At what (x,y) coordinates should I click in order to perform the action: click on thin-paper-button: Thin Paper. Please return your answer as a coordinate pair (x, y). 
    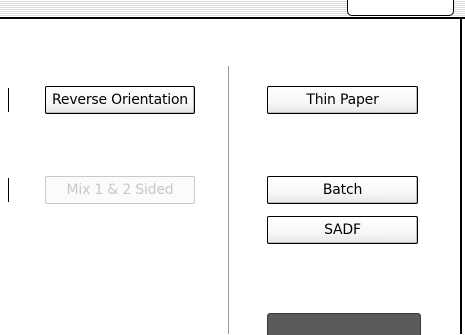
    Looking at the image, I should click on (342, 100).